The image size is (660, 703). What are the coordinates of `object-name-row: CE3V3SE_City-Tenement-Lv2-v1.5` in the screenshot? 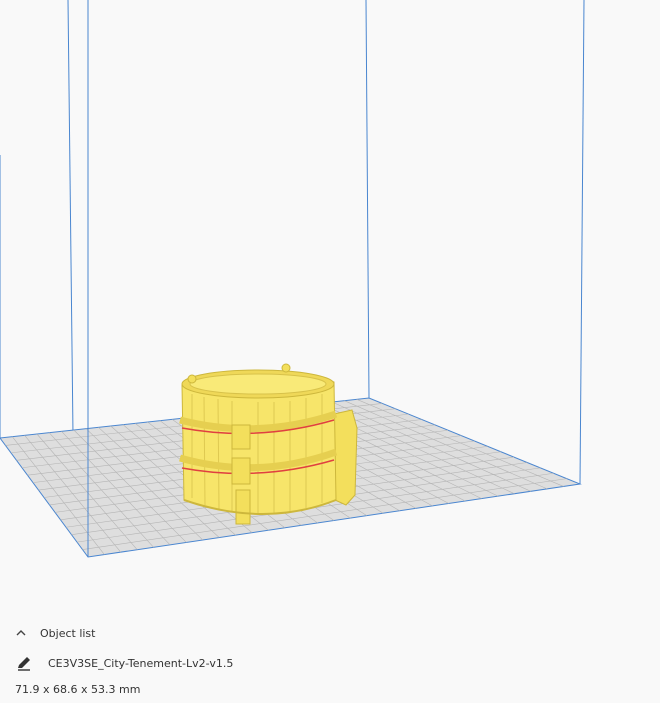 It's located at (124, 663).